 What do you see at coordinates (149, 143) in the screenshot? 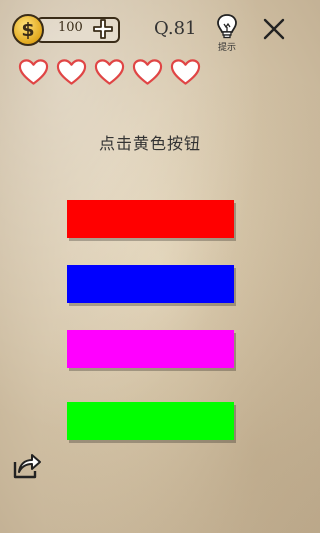
I see `puzzle-instruction: 点击黄色按钮` at bounding box center [149, 143].